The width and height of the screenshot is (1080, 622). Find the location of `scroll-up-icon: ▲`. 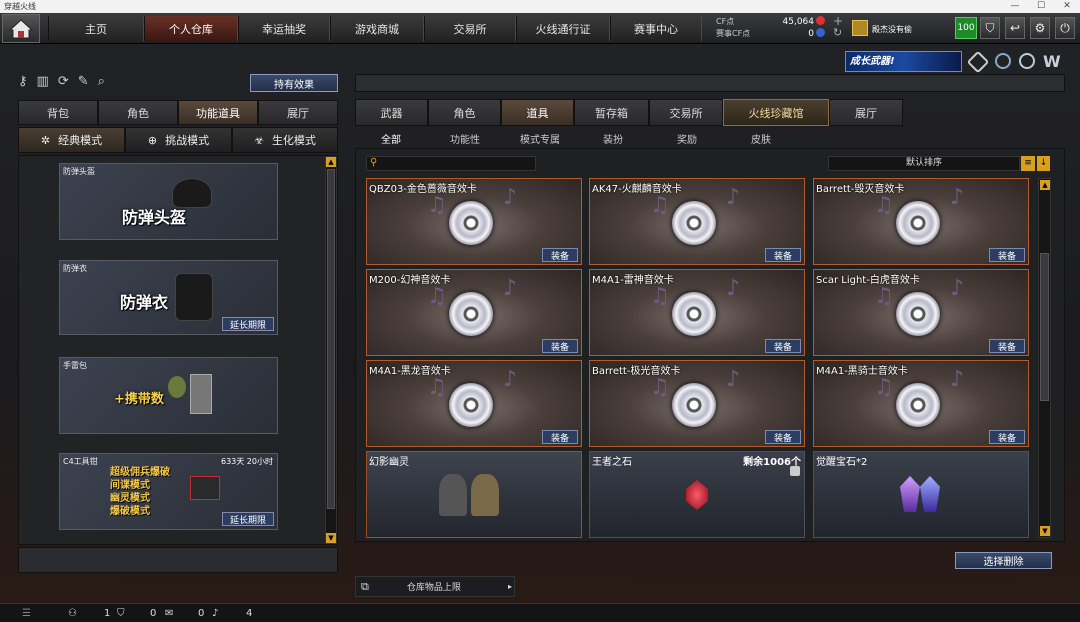

scroll-up-icon: ▲ is located at coordinates (331, 162).